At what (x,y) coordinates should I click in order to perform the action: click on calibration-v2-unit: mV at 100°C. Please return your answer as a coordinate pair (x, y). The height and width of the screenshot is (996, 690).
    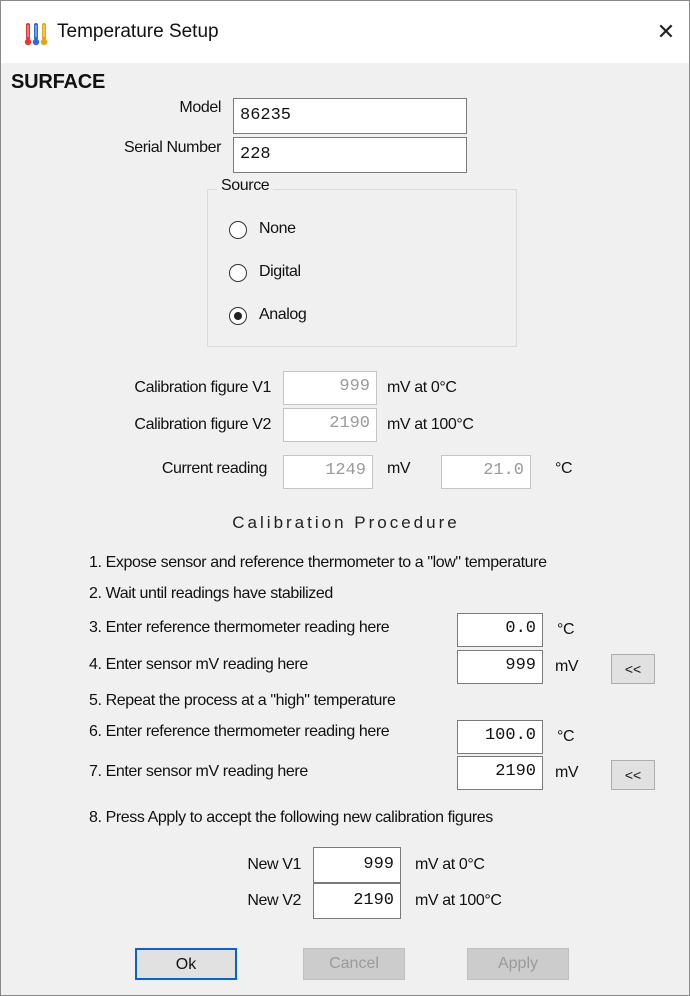
    Looking at the image, I should click on (430, 424).